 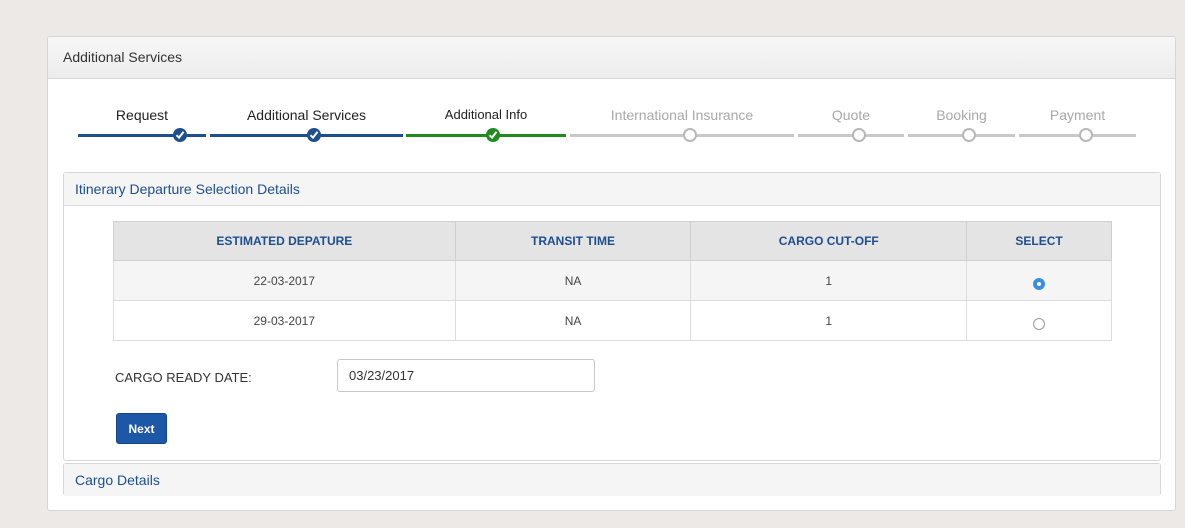 I want to click on cargo-details-panel: Cargo Details, so click(x=612, y=479).